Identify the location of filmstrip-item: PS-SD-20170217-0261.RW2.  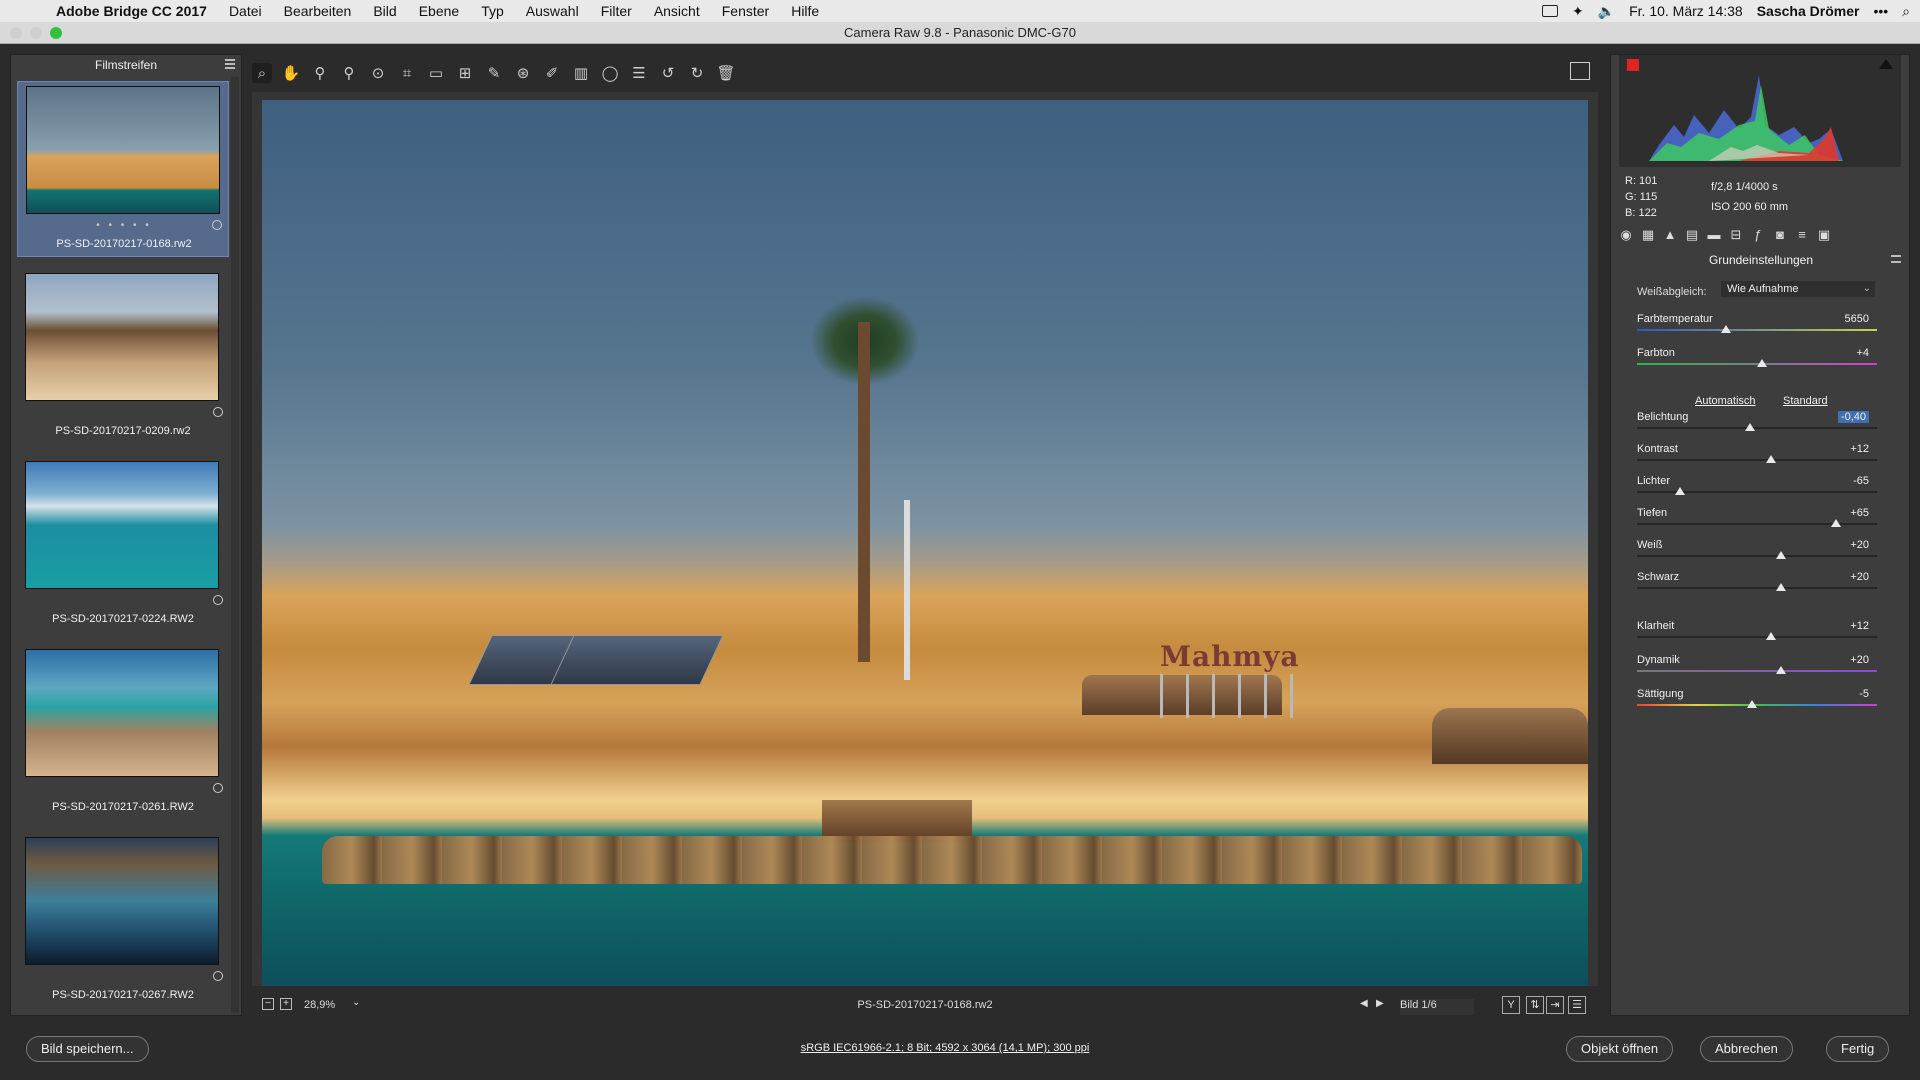
(123, 733).